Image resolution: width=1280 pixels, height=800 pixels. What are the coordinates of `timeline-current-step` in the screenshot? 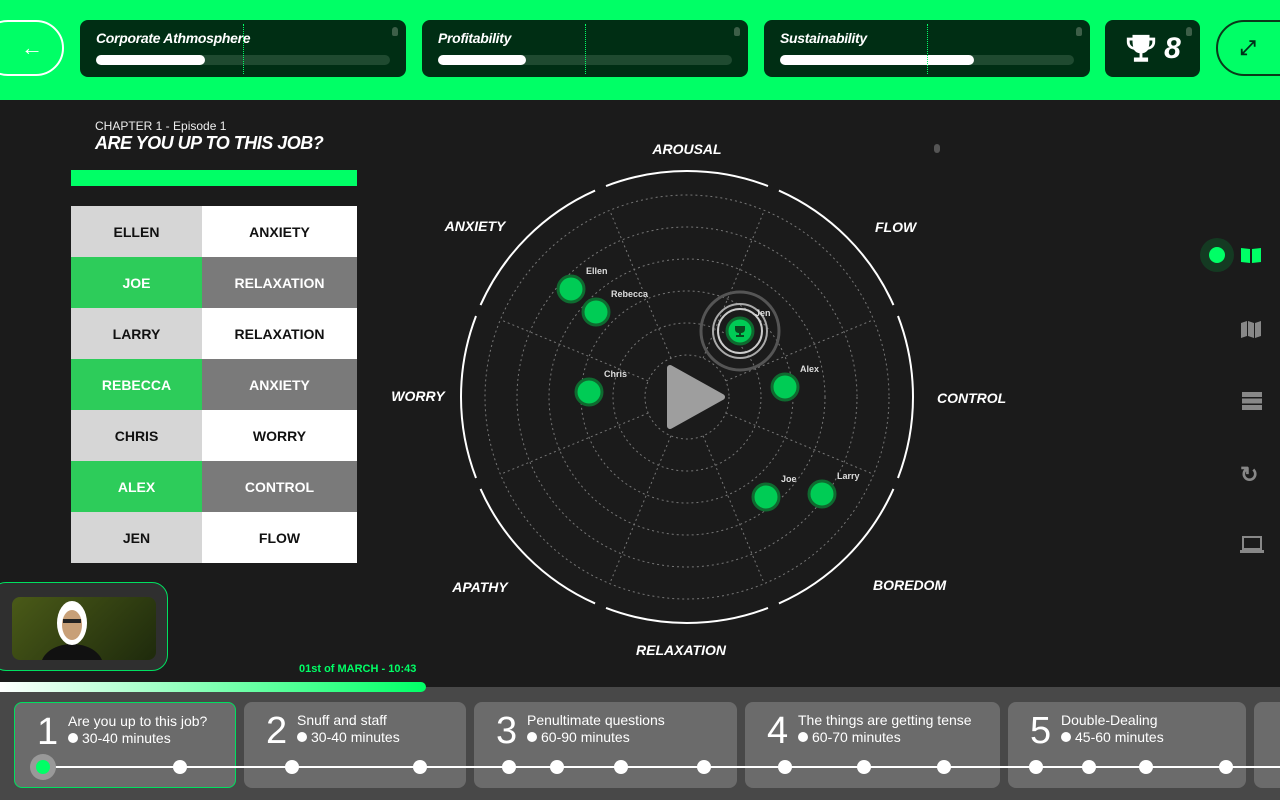 It's located at (43, 767).